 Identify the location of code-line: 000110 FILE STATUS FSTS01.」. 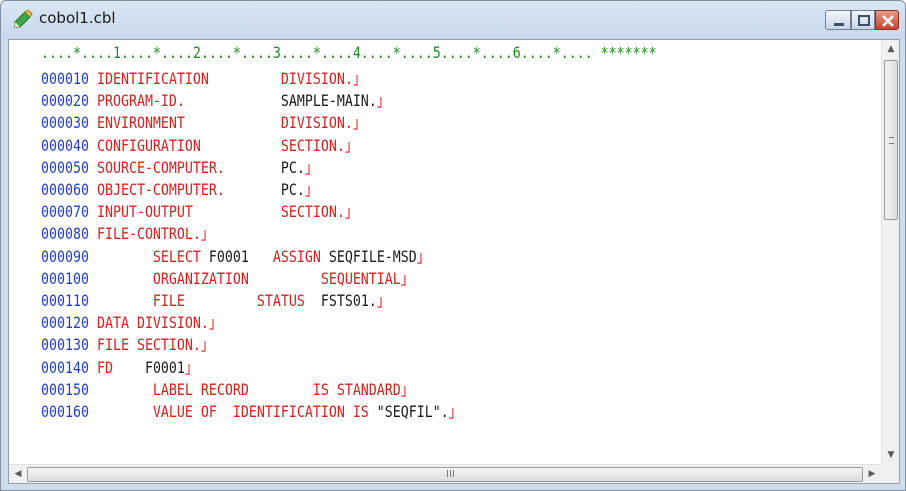
(216, 298).